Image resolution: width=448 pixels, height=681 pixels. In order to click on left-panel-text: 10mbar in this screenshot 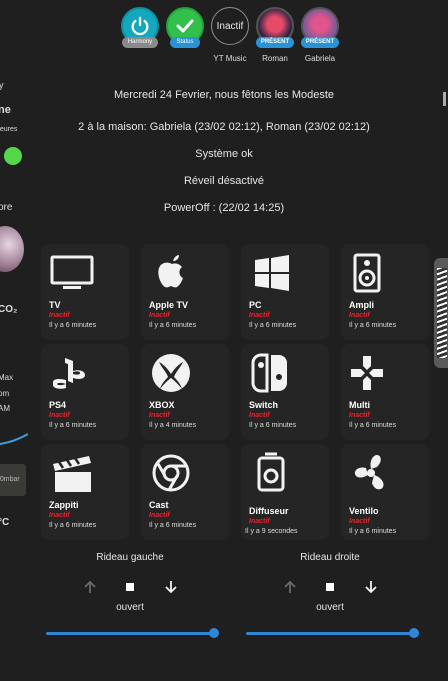, I will do `click(10, 479)`.